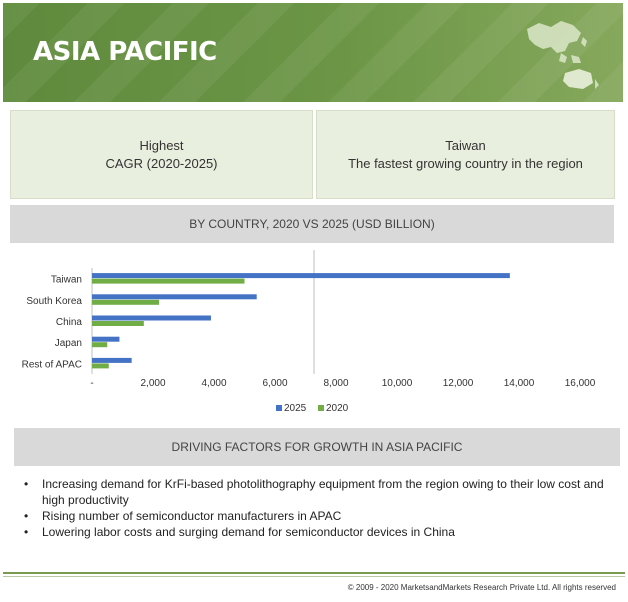 The image size is (628, 602). Describe the element at coordinates (54, 301) in the screenshot. I see `category-label: South Korea` at that location.